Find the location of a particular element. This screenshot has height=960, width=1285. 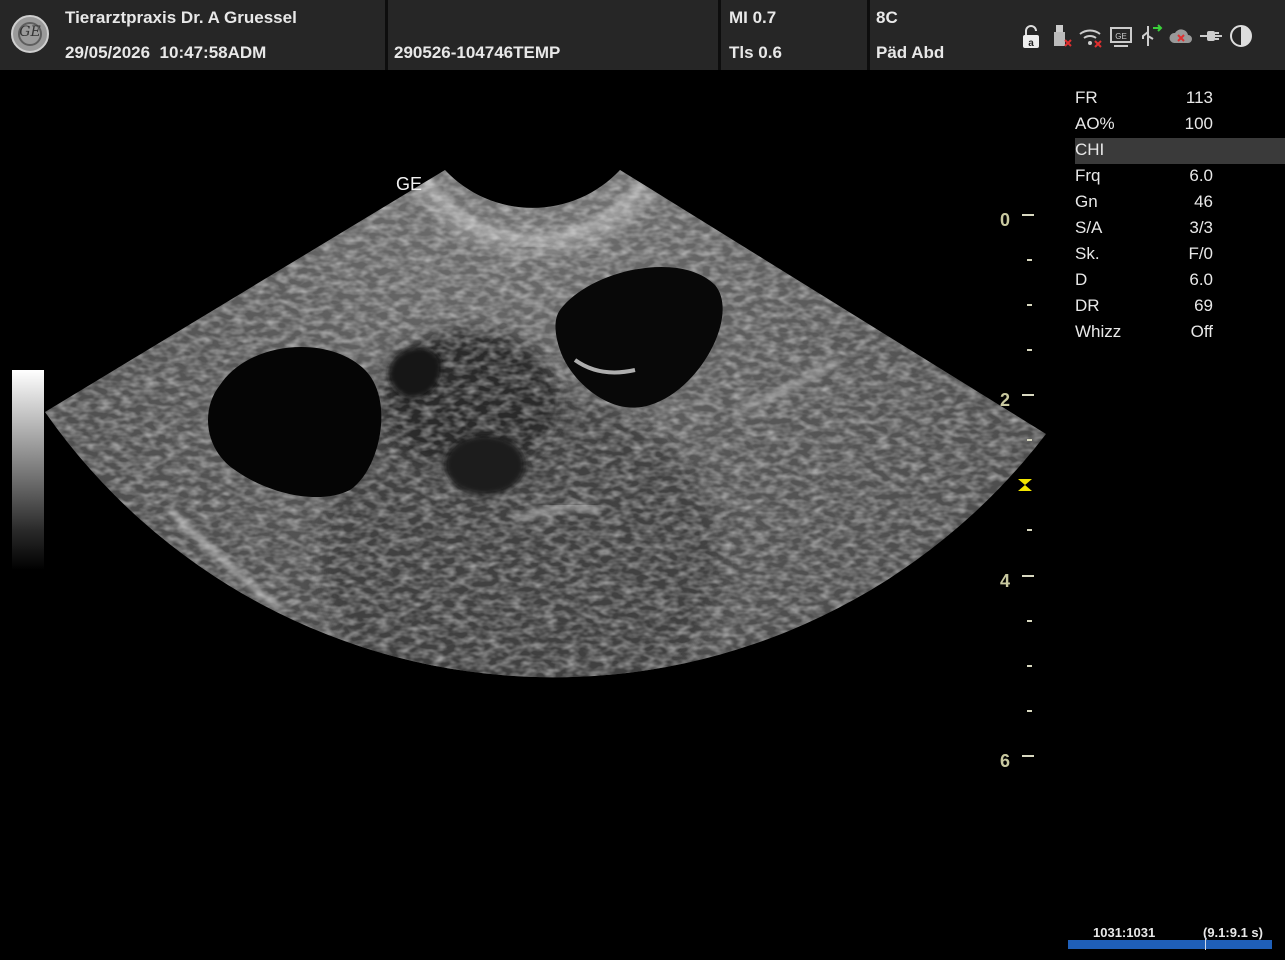

param-value: F/0 is located at coordinates (1200, 253).